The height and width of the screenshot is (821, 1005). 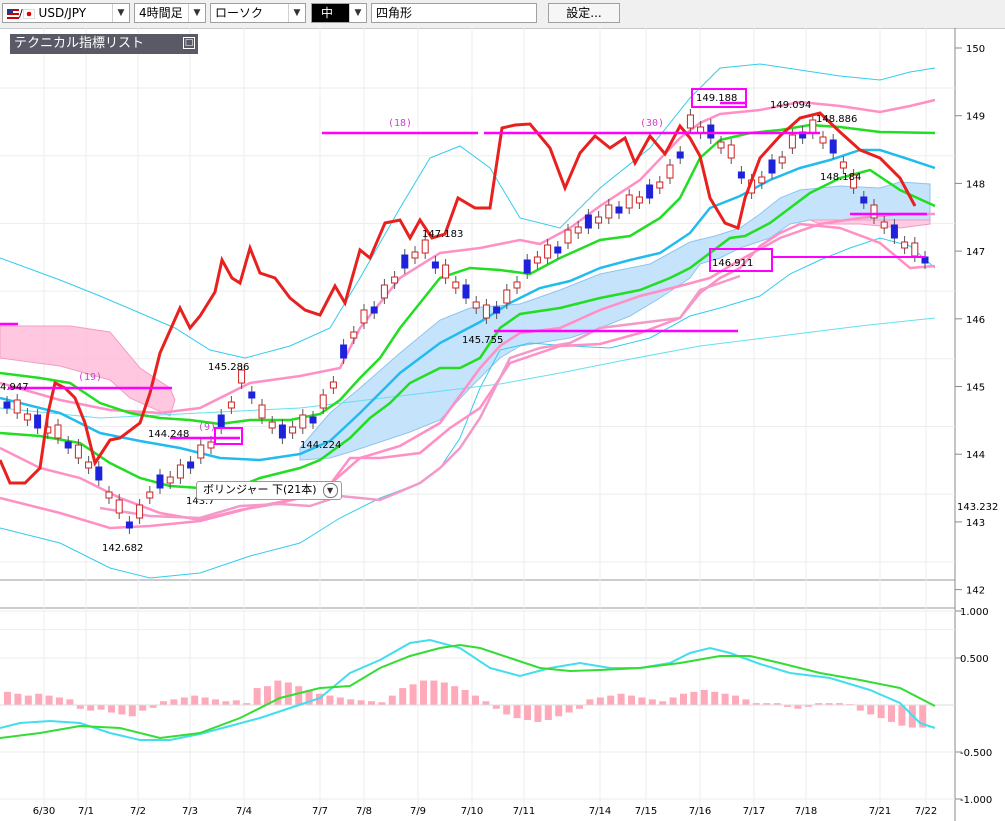 I want to click on price-label: 145.286, so click(x=228, y=367).